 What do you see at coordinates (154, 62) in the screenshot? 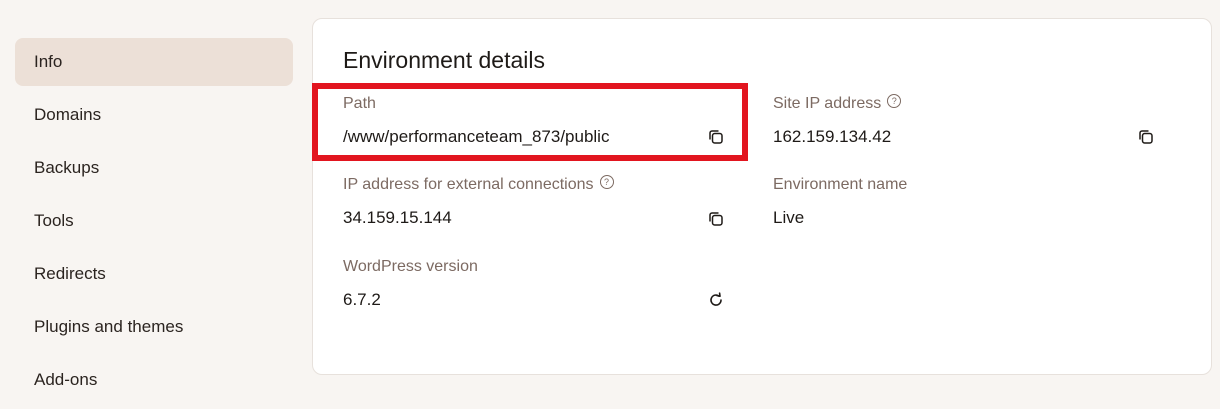
I see `sidebar-item-info: Info` at bounding box center [154, 62].